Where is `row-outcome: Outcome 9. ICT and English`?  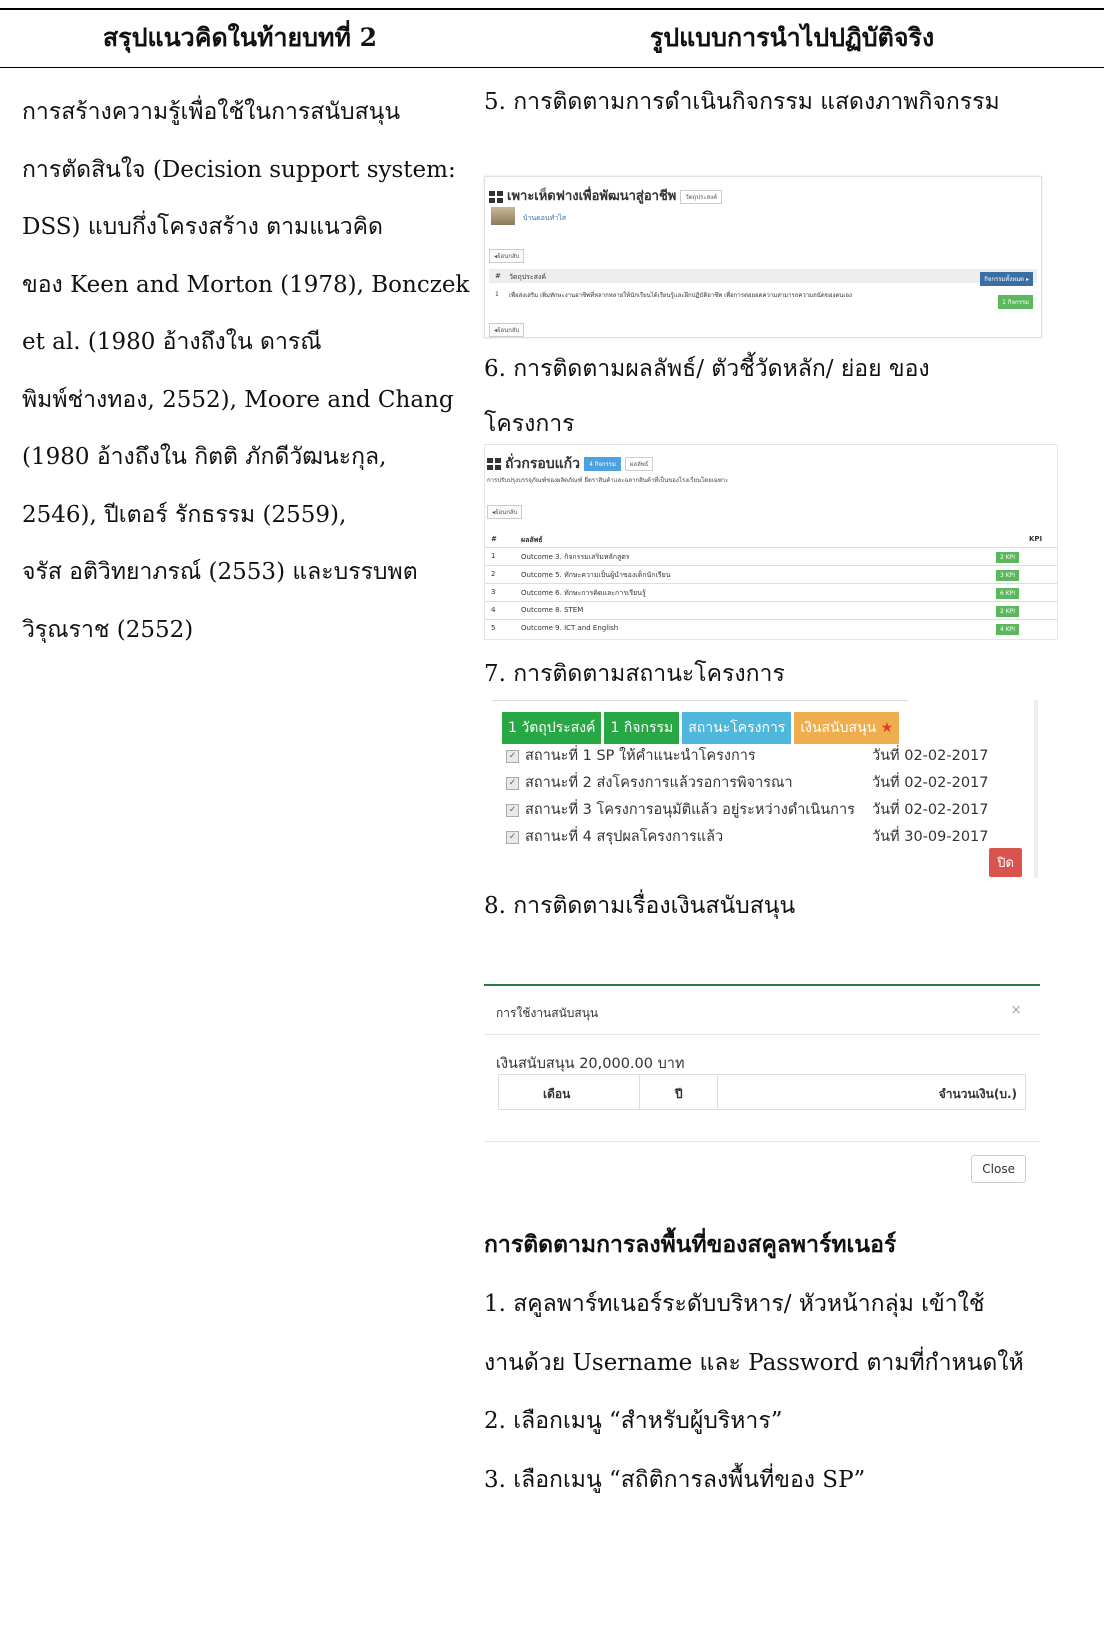
row-outcome: Outcome 9. ICT and English is located at coordinates (570, 628).